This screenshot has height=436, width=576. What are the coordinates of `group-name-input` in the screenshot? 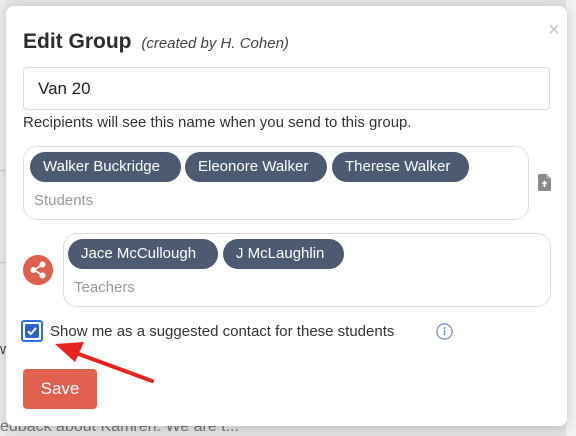 It's located at (286, 88).